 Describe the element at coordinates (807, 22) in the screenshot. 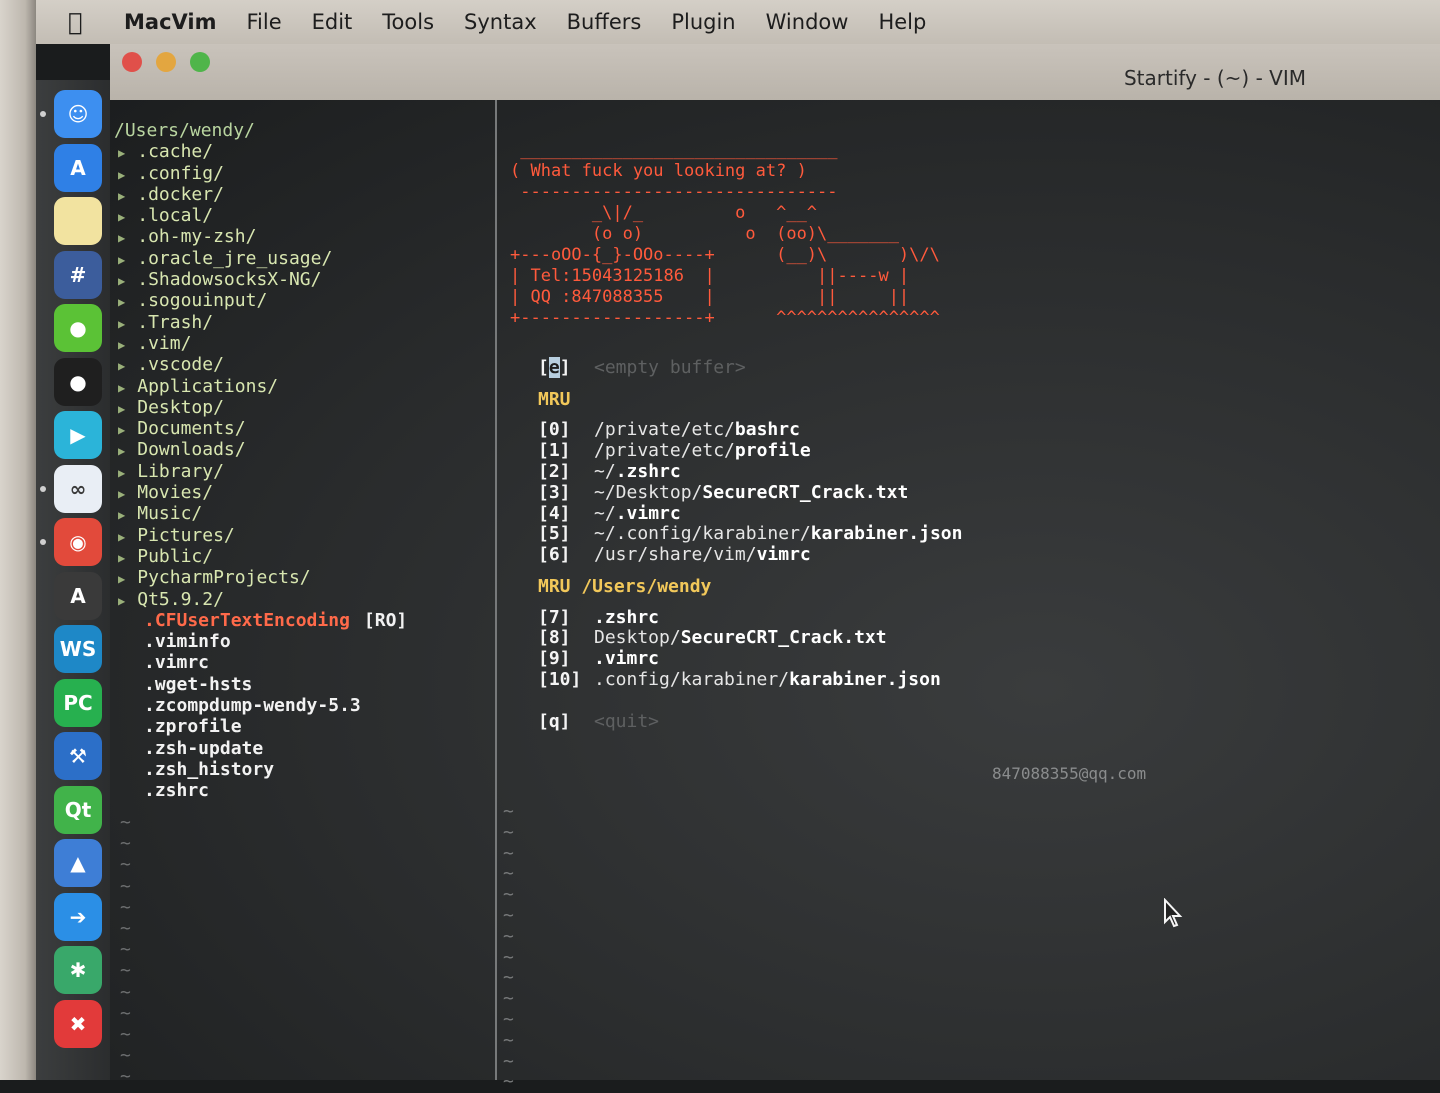

I see `menu-window: Window` at that location.